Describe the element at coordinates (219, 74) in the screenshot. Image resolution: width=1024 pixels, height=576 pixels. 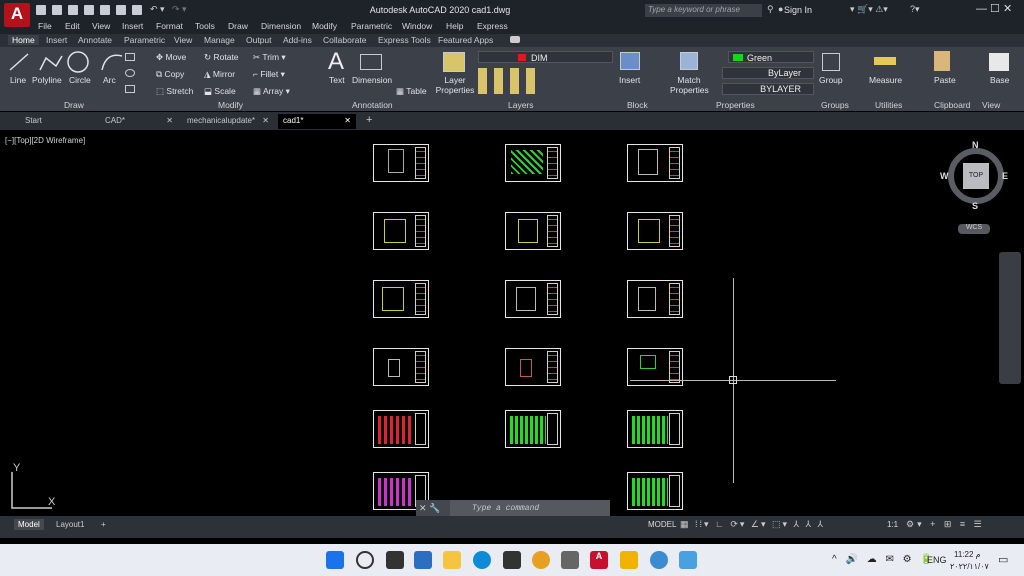
I see `mirror-button: ◮ Mirror` at that location.